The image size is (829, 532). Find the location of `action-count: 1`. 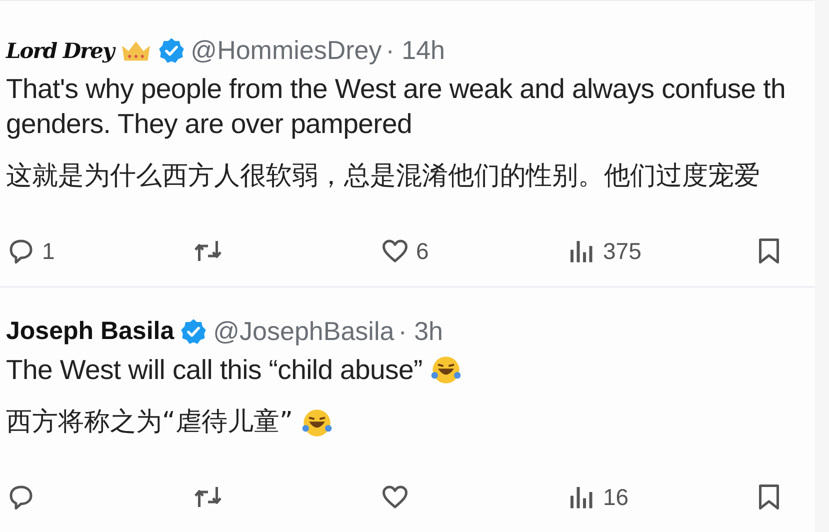

action-count: 1 is located at coordinates (48, 251).